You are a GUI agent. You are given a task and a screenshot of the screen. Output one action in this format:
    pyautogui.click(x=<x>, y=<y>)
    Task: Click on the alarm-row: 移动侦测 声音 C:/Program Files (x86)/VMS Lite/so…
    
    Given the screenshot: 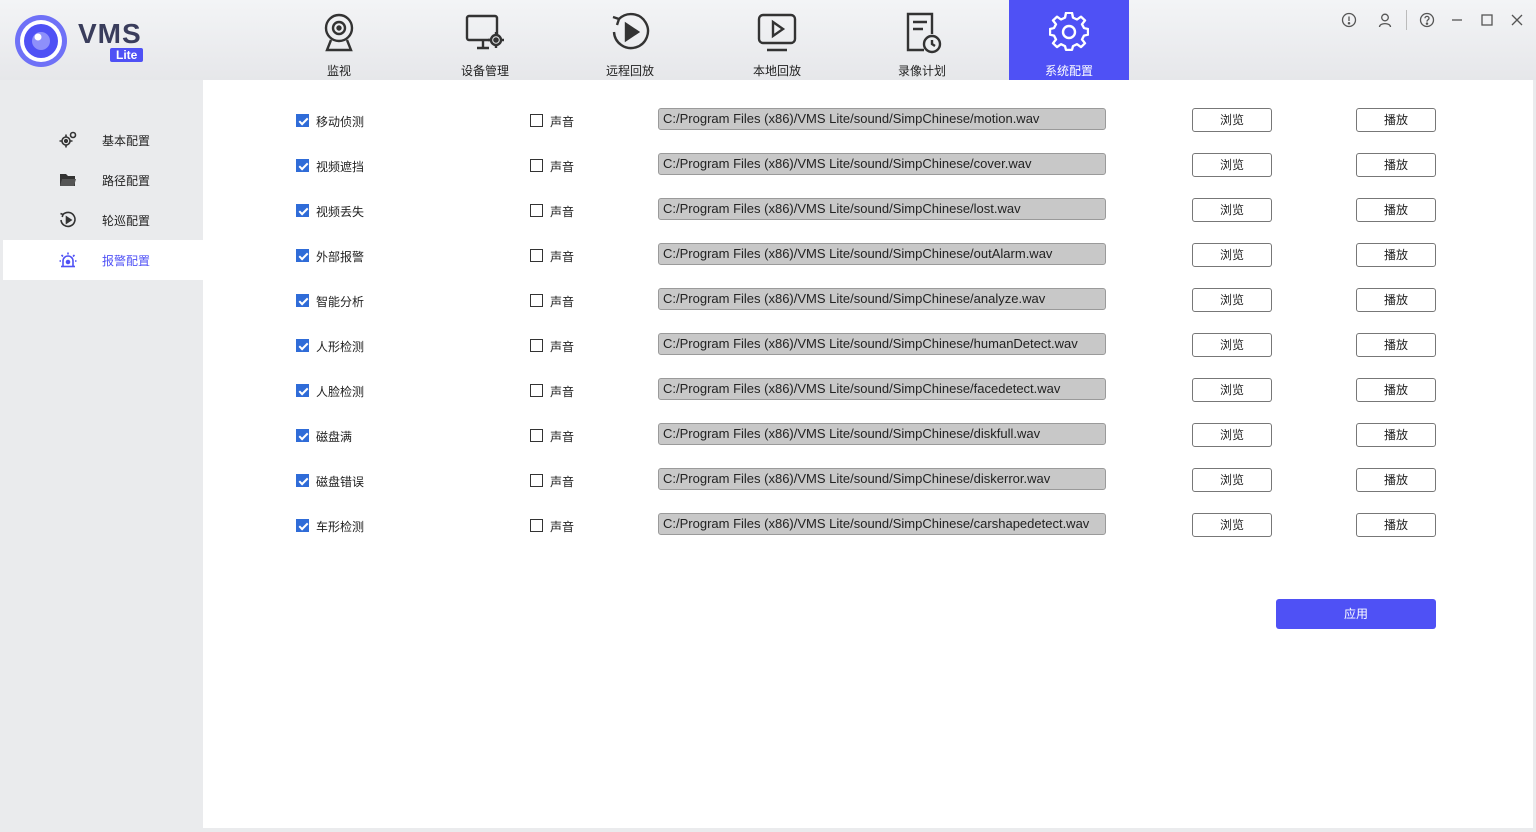 What is the action you would take?
    pyautogui.click(x=868, y=121)
    